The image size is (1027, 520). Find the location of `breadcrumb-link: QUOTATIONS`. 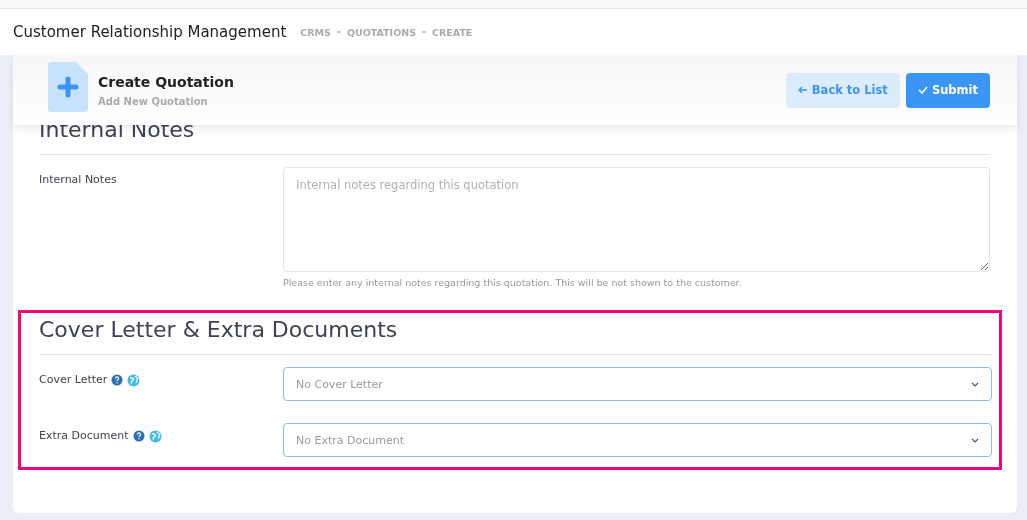

breadcrumb-link: QUOTATIONS is located at coordinates (381, 32).